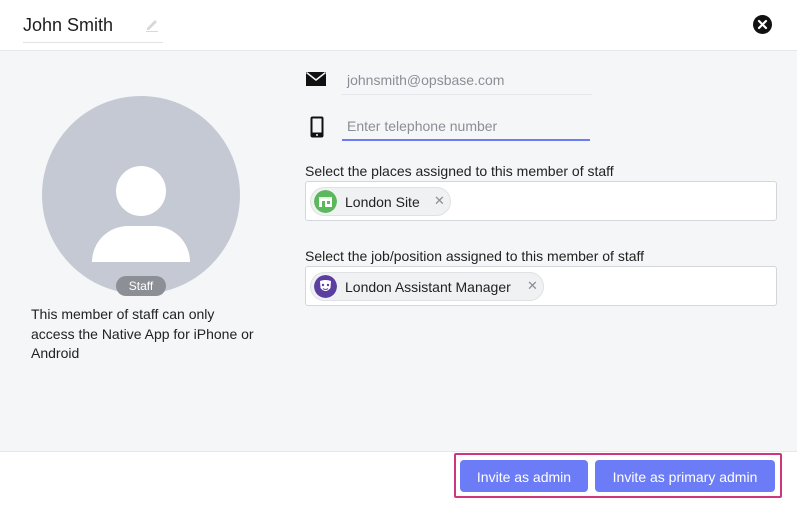 This screenshot has height=507, width=797. Describe the element at coordinates (141, 244) in the screenshot. I see `avatar-shoulders` at that location.